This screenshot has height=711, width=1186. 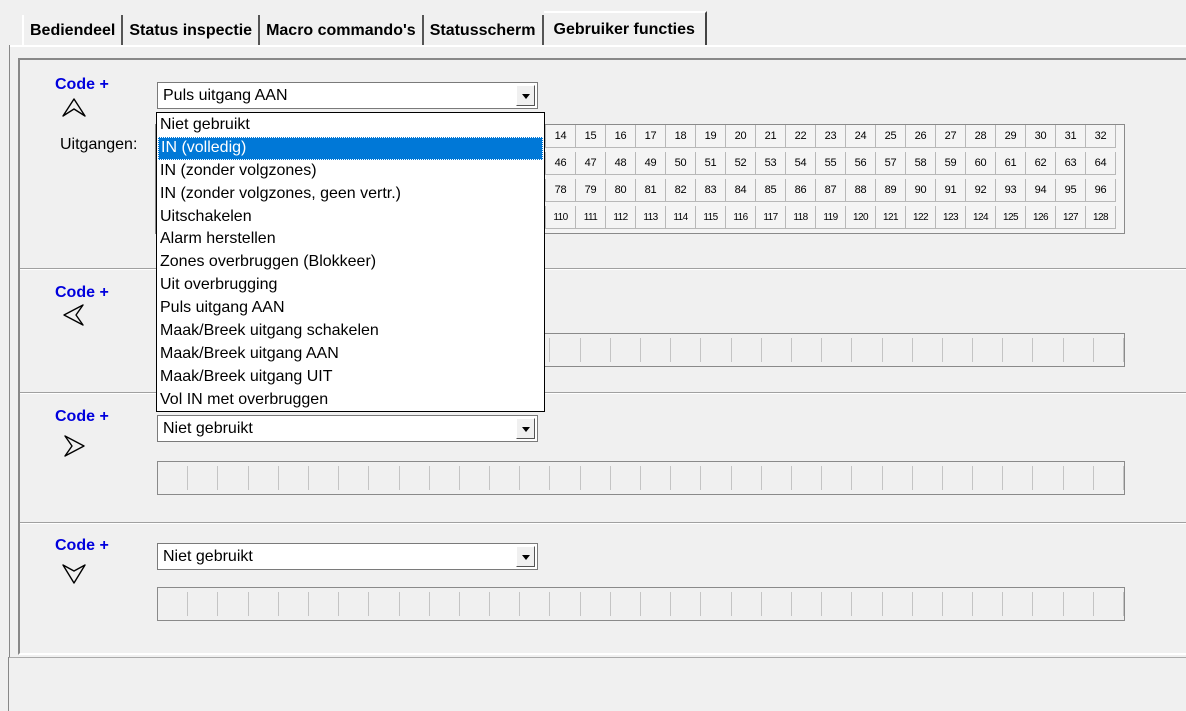 I want to click on output-cell-18: 18, so click(x=681, y=136).